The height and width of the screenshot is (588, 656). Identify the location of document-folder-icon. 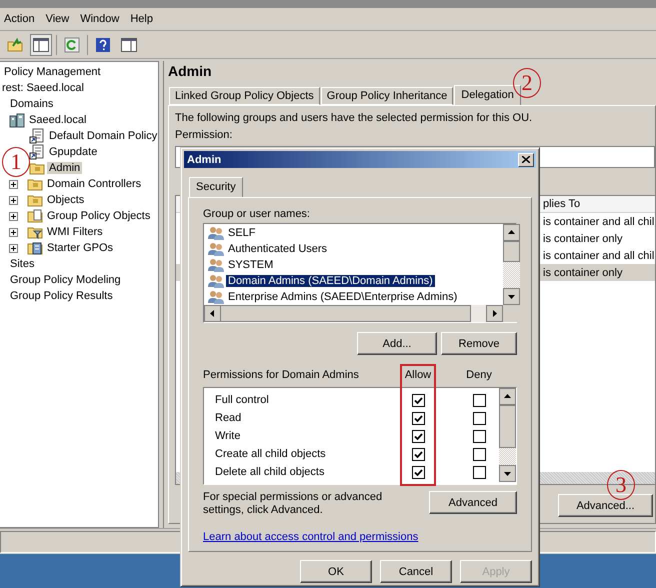
(35, 216).